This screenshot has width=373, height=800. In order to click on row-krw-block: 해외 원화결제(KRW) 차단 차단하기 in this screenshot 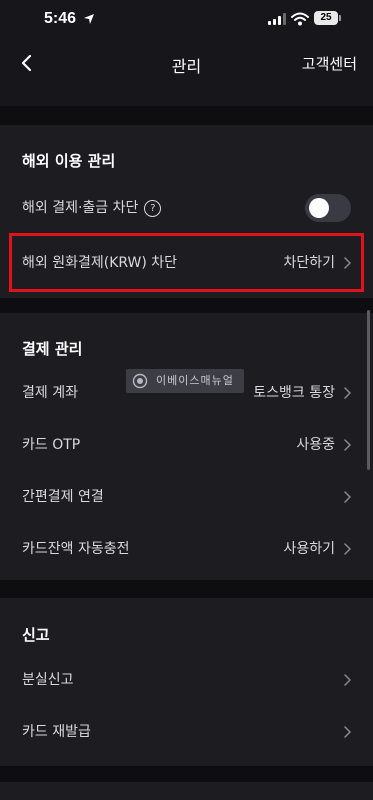, I will do `click(186, 263)`.